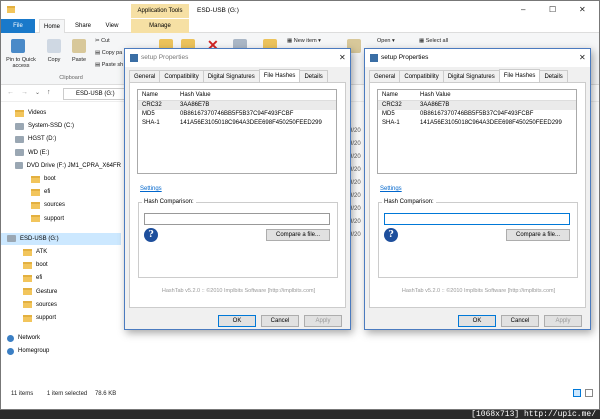 This screenshot has width=600, height=419. Describe the element at coordinates (21, 63) in the screenshot. I see `pin-quick-access-button: Pin to Quick access` at that location.